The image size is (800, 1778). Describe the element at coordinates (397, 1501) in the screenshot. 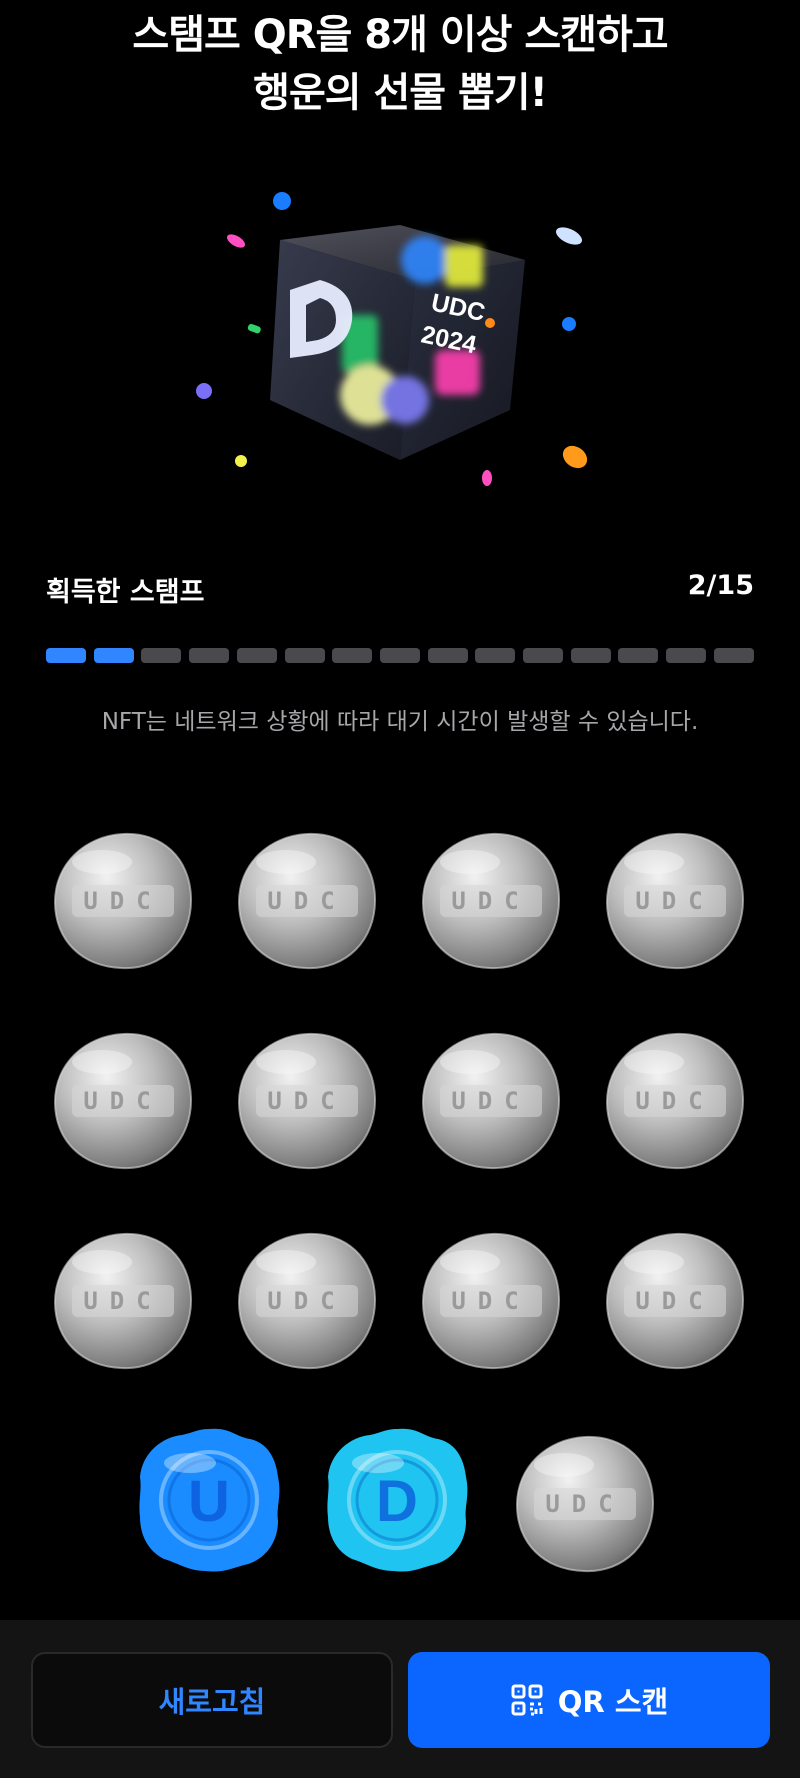

I see `svg-text: D` at that location.